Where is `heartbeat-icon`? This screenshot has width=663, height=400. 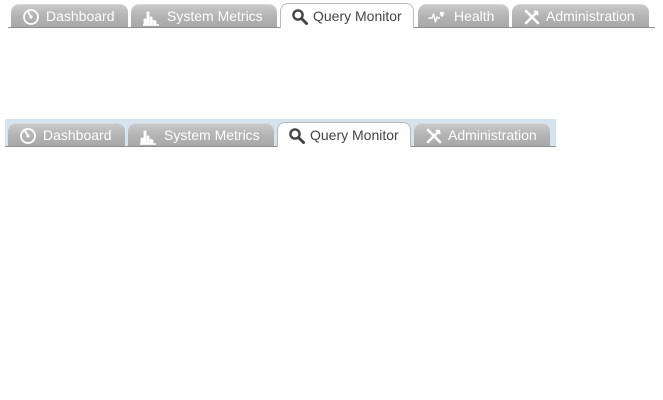
heartbeat-icon is located at coordinates (437, 17).